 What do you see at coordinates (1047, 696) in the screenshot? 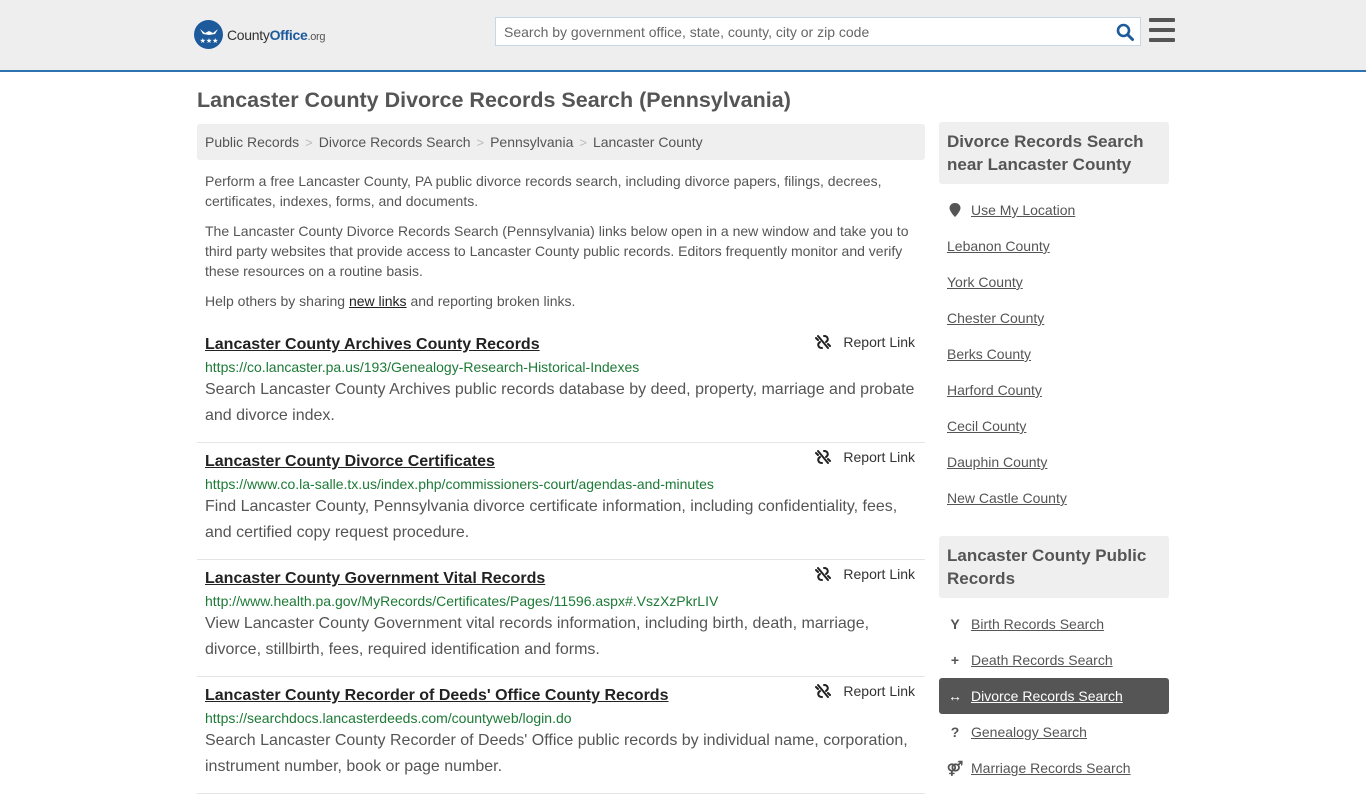
I see `divorce-records-link: Divorce Records Search` at bounding box center [1047, 696].